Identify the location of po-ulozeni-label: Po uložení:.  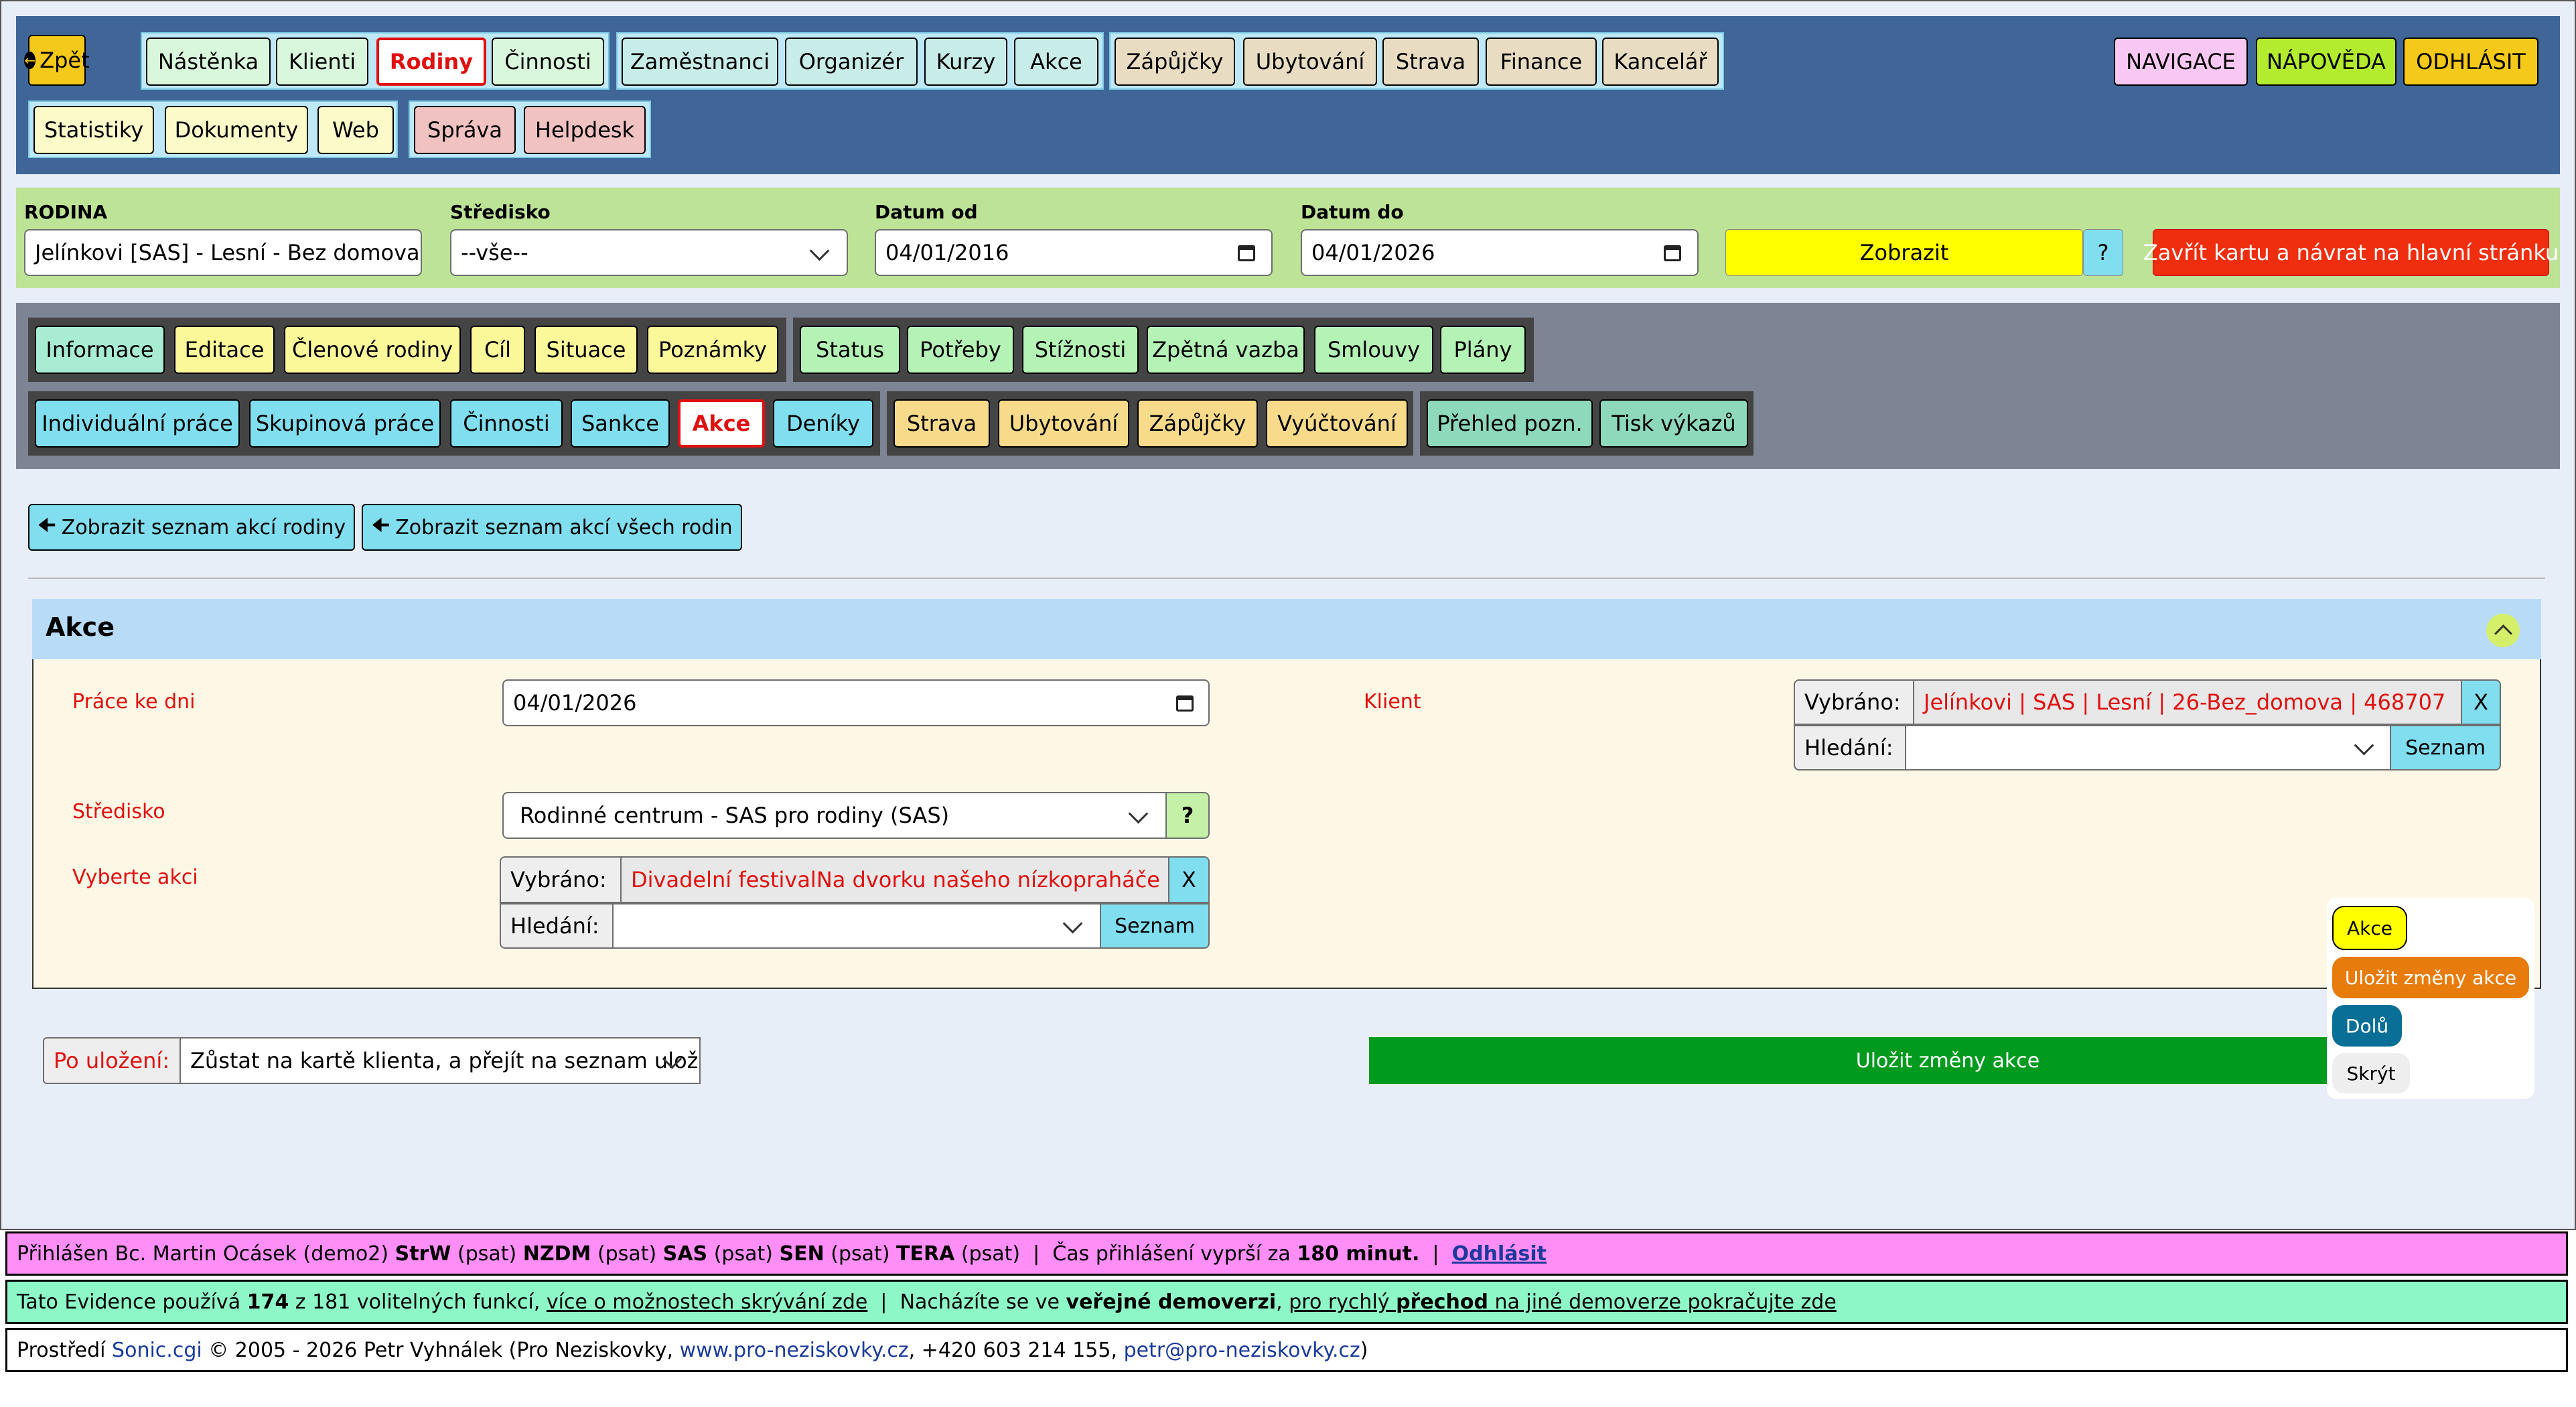
(112, 1060).